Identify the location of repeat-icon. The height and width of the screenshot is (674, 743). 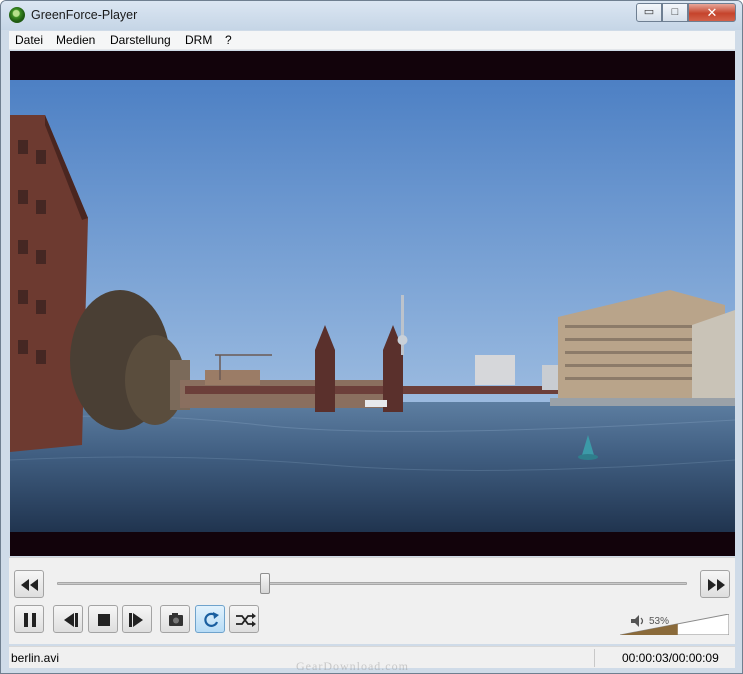
(211, 619).